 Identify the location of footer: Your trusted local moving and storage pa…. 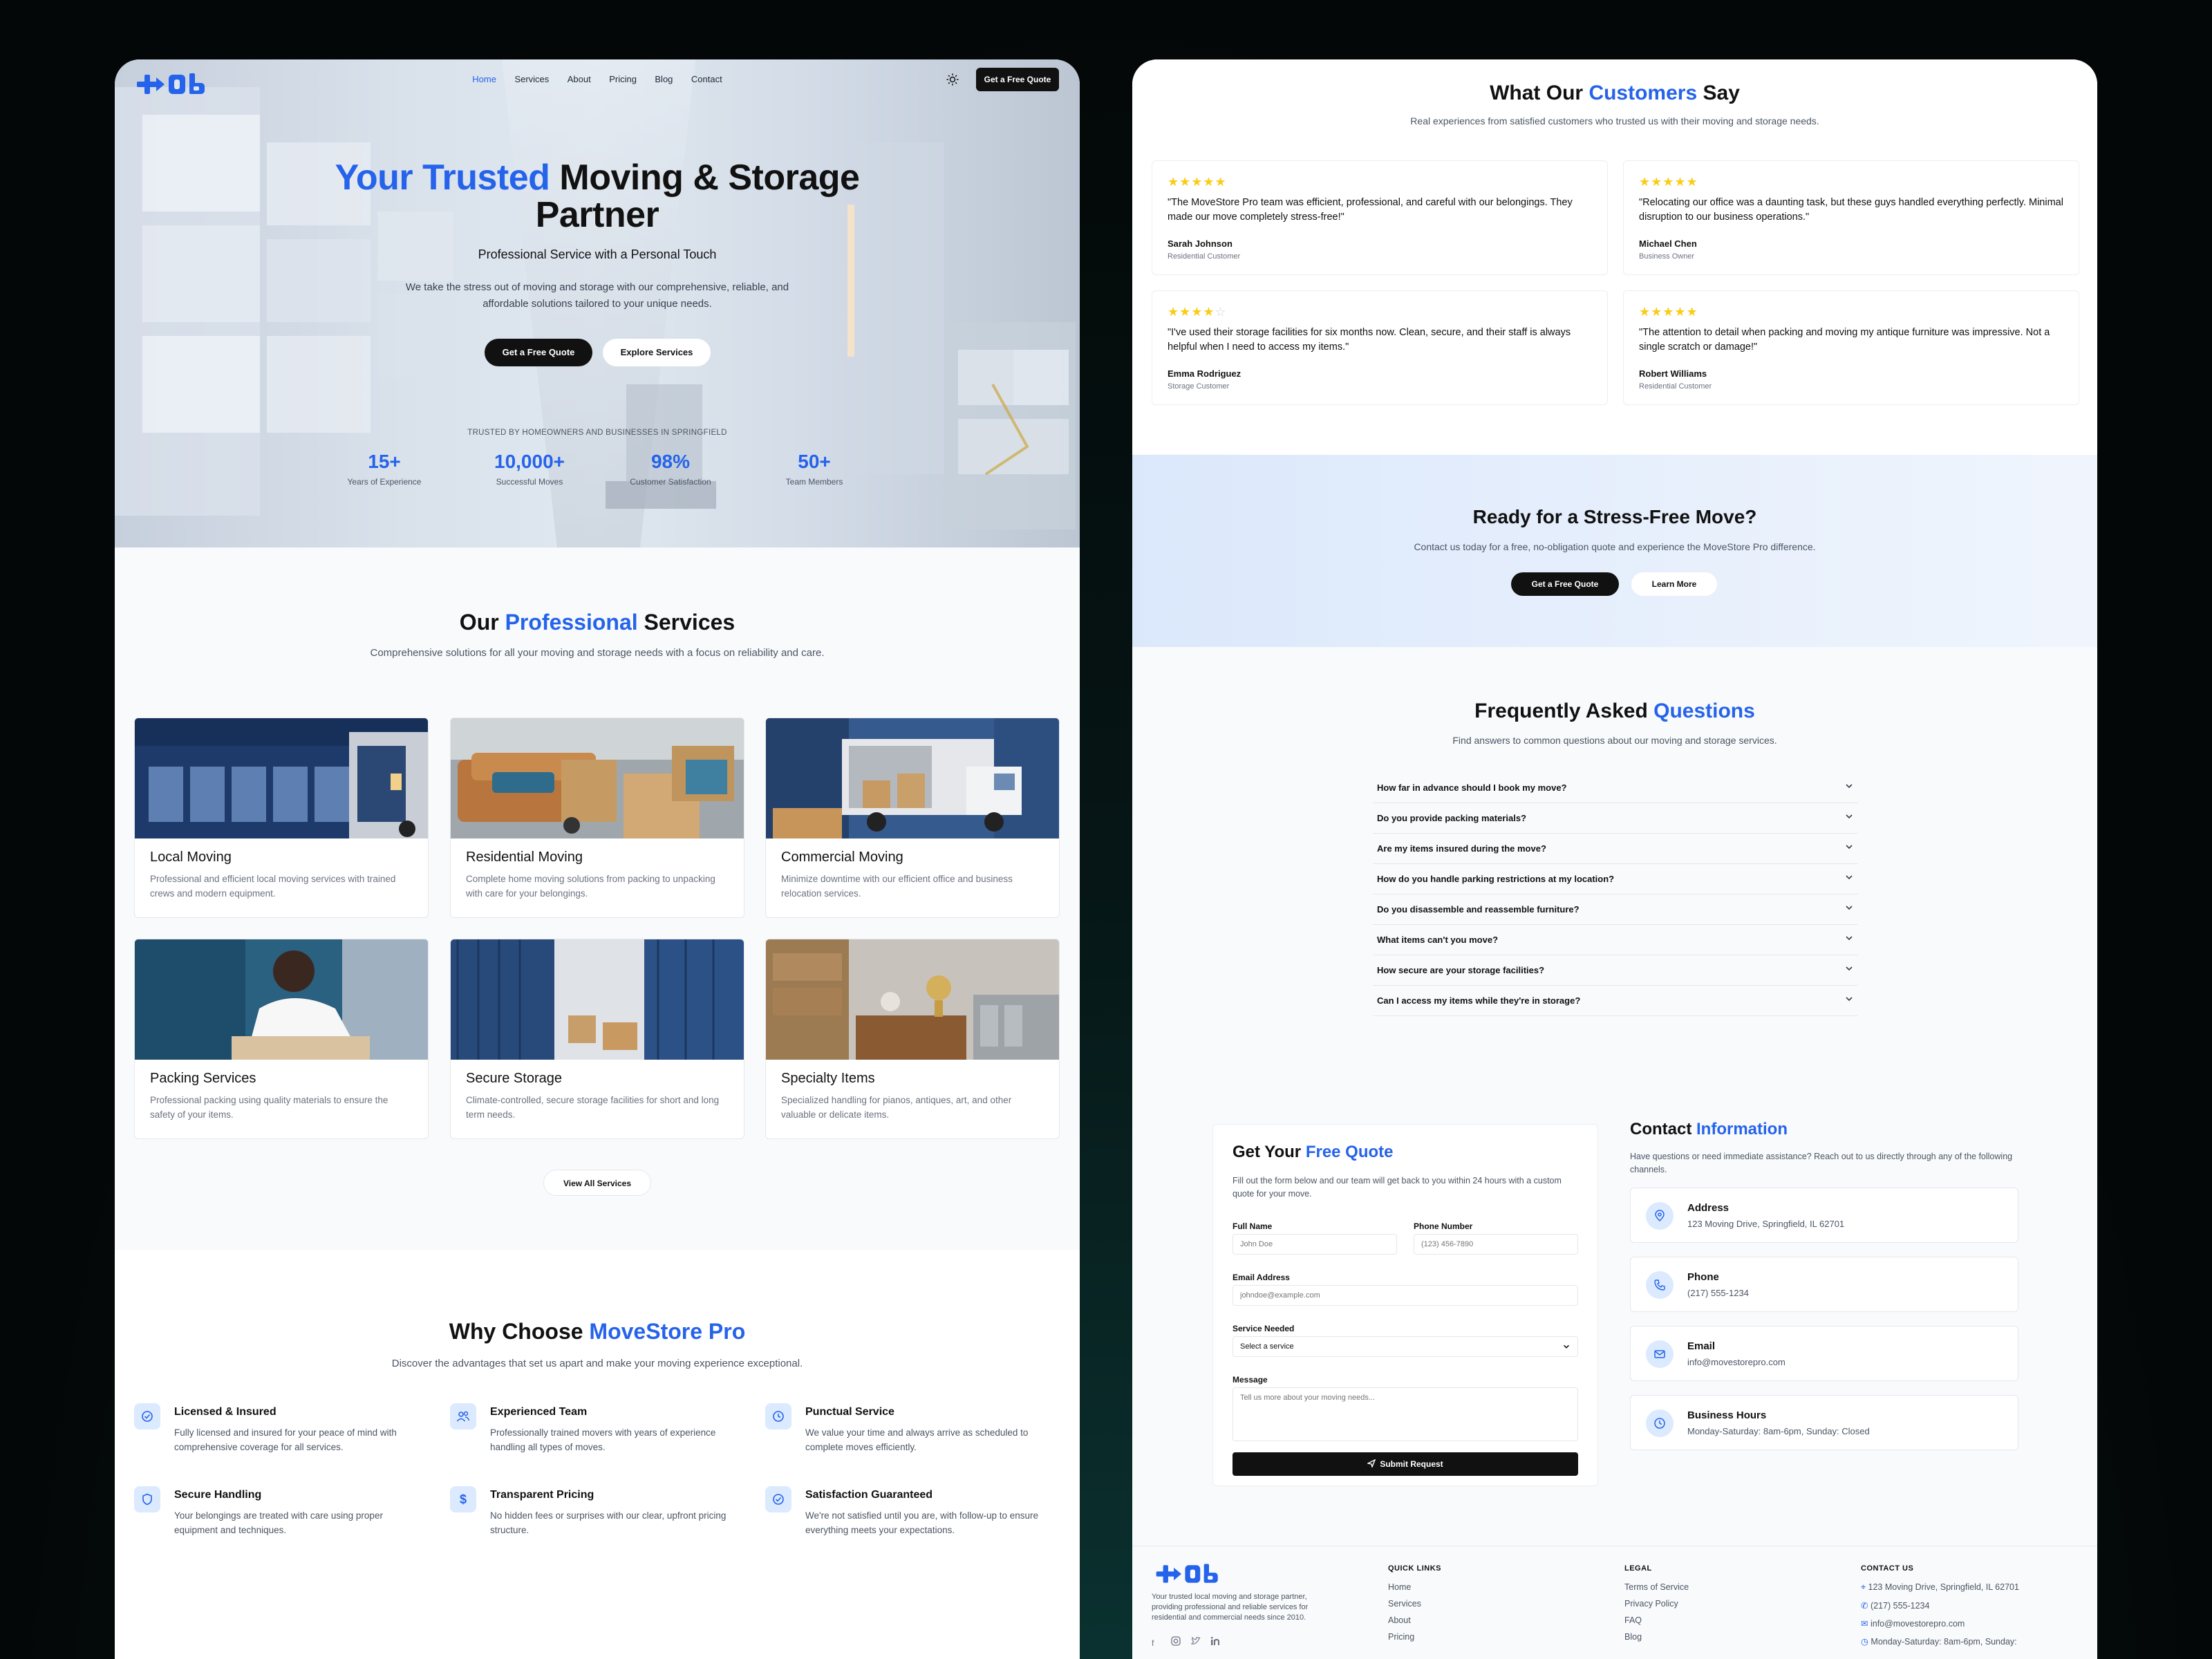
(1614, 1602).